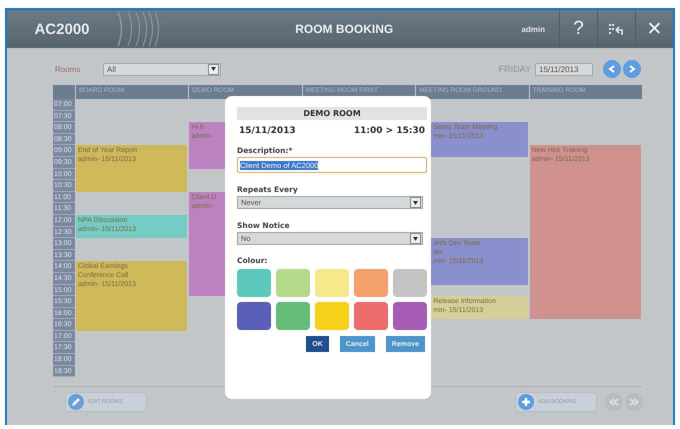 The image size is (680, 429). Describe the element at coordinates (332, 113) in the screenshot. I see `dialog-title: DEMO ROOM` at that location.